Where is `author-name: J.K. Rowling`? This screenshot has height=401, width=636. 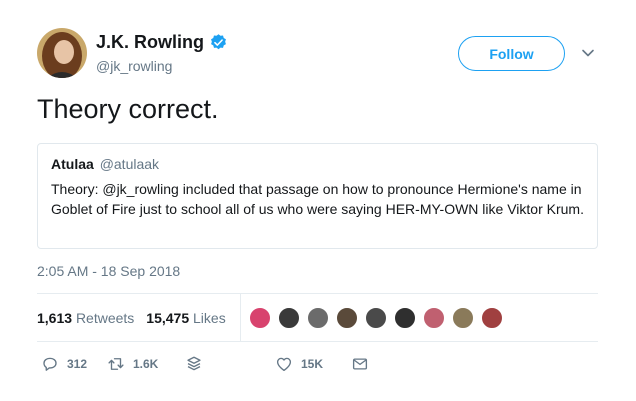
author-name: J.K. Rowling is located at coordinates (150, 42).